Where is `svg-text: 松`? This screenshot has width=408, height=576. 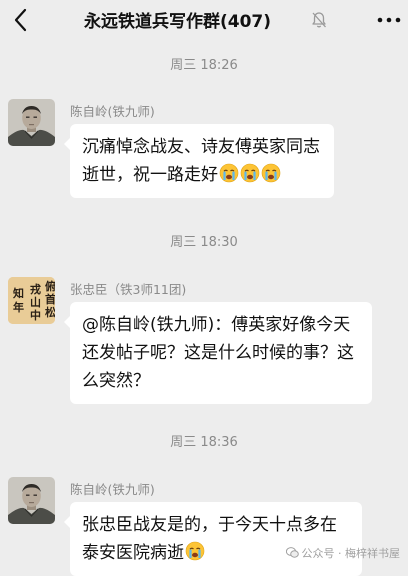
svg-text: 松 is located at coordinates (50, 312).